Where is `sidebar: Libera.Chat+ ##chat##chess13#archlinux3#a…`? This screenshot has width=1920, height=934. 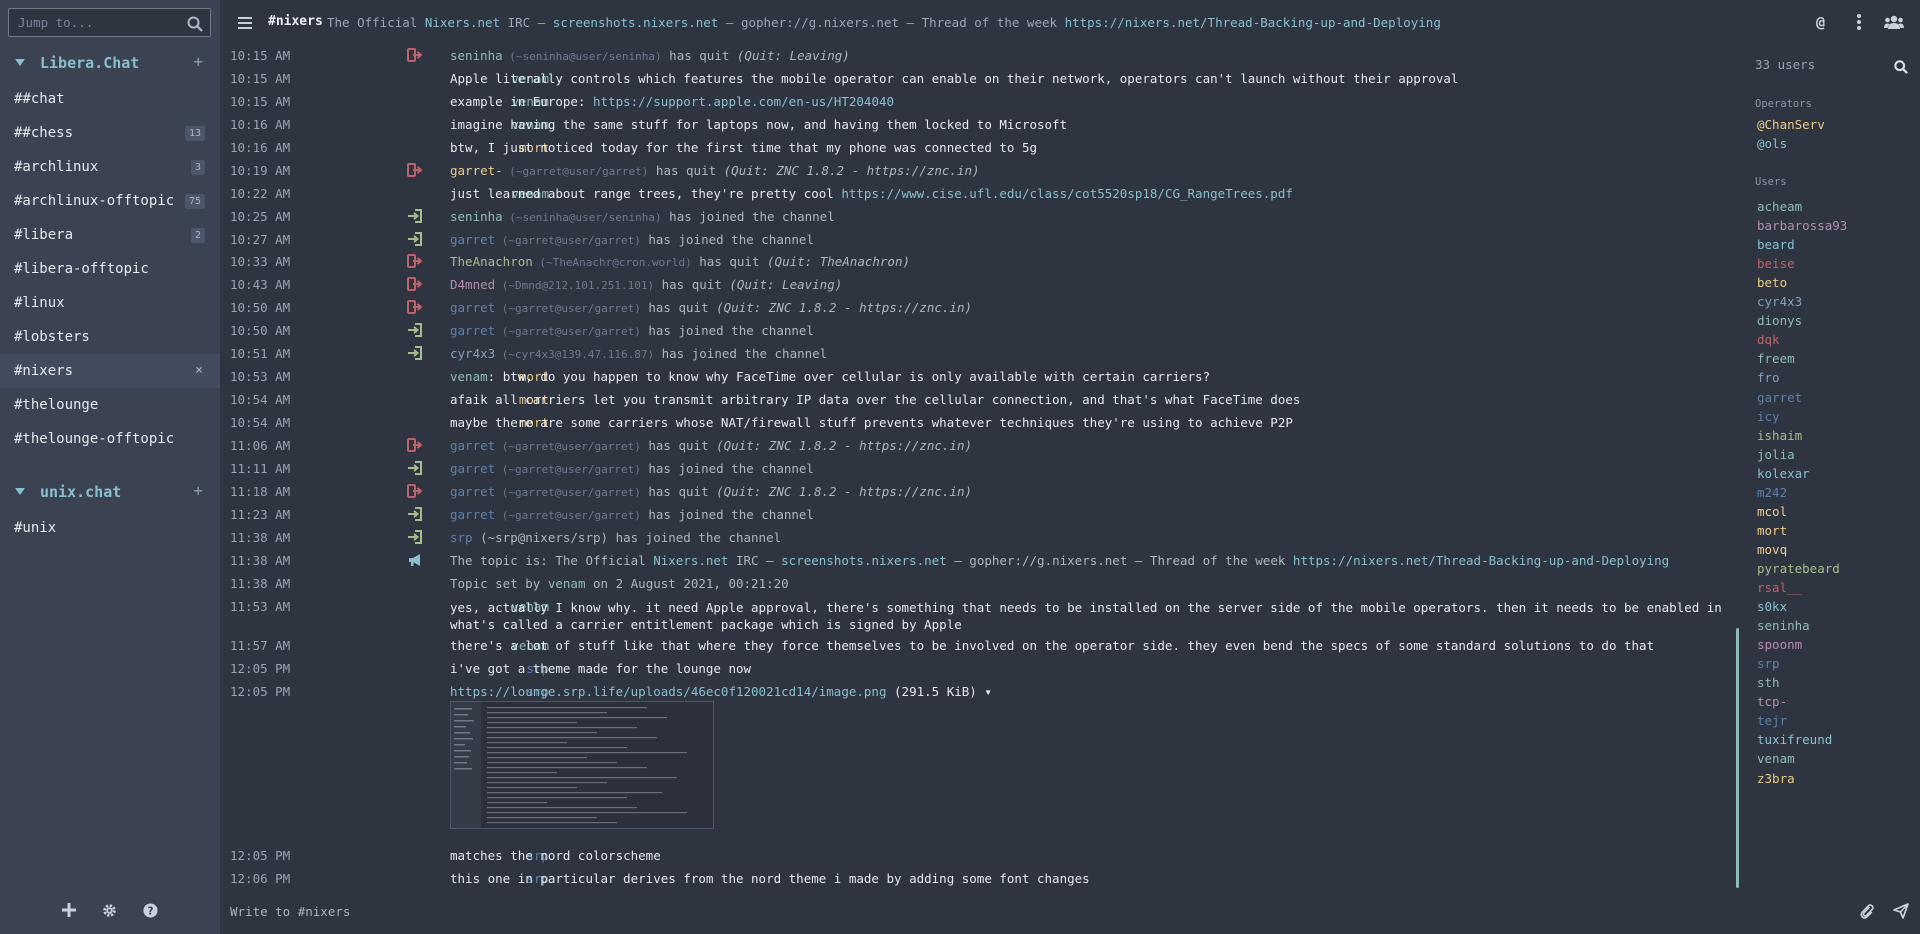
sidebar: Libera.Chat+ ##chat##chess13#archlinux3#a… is located at coordinates (110, 467).